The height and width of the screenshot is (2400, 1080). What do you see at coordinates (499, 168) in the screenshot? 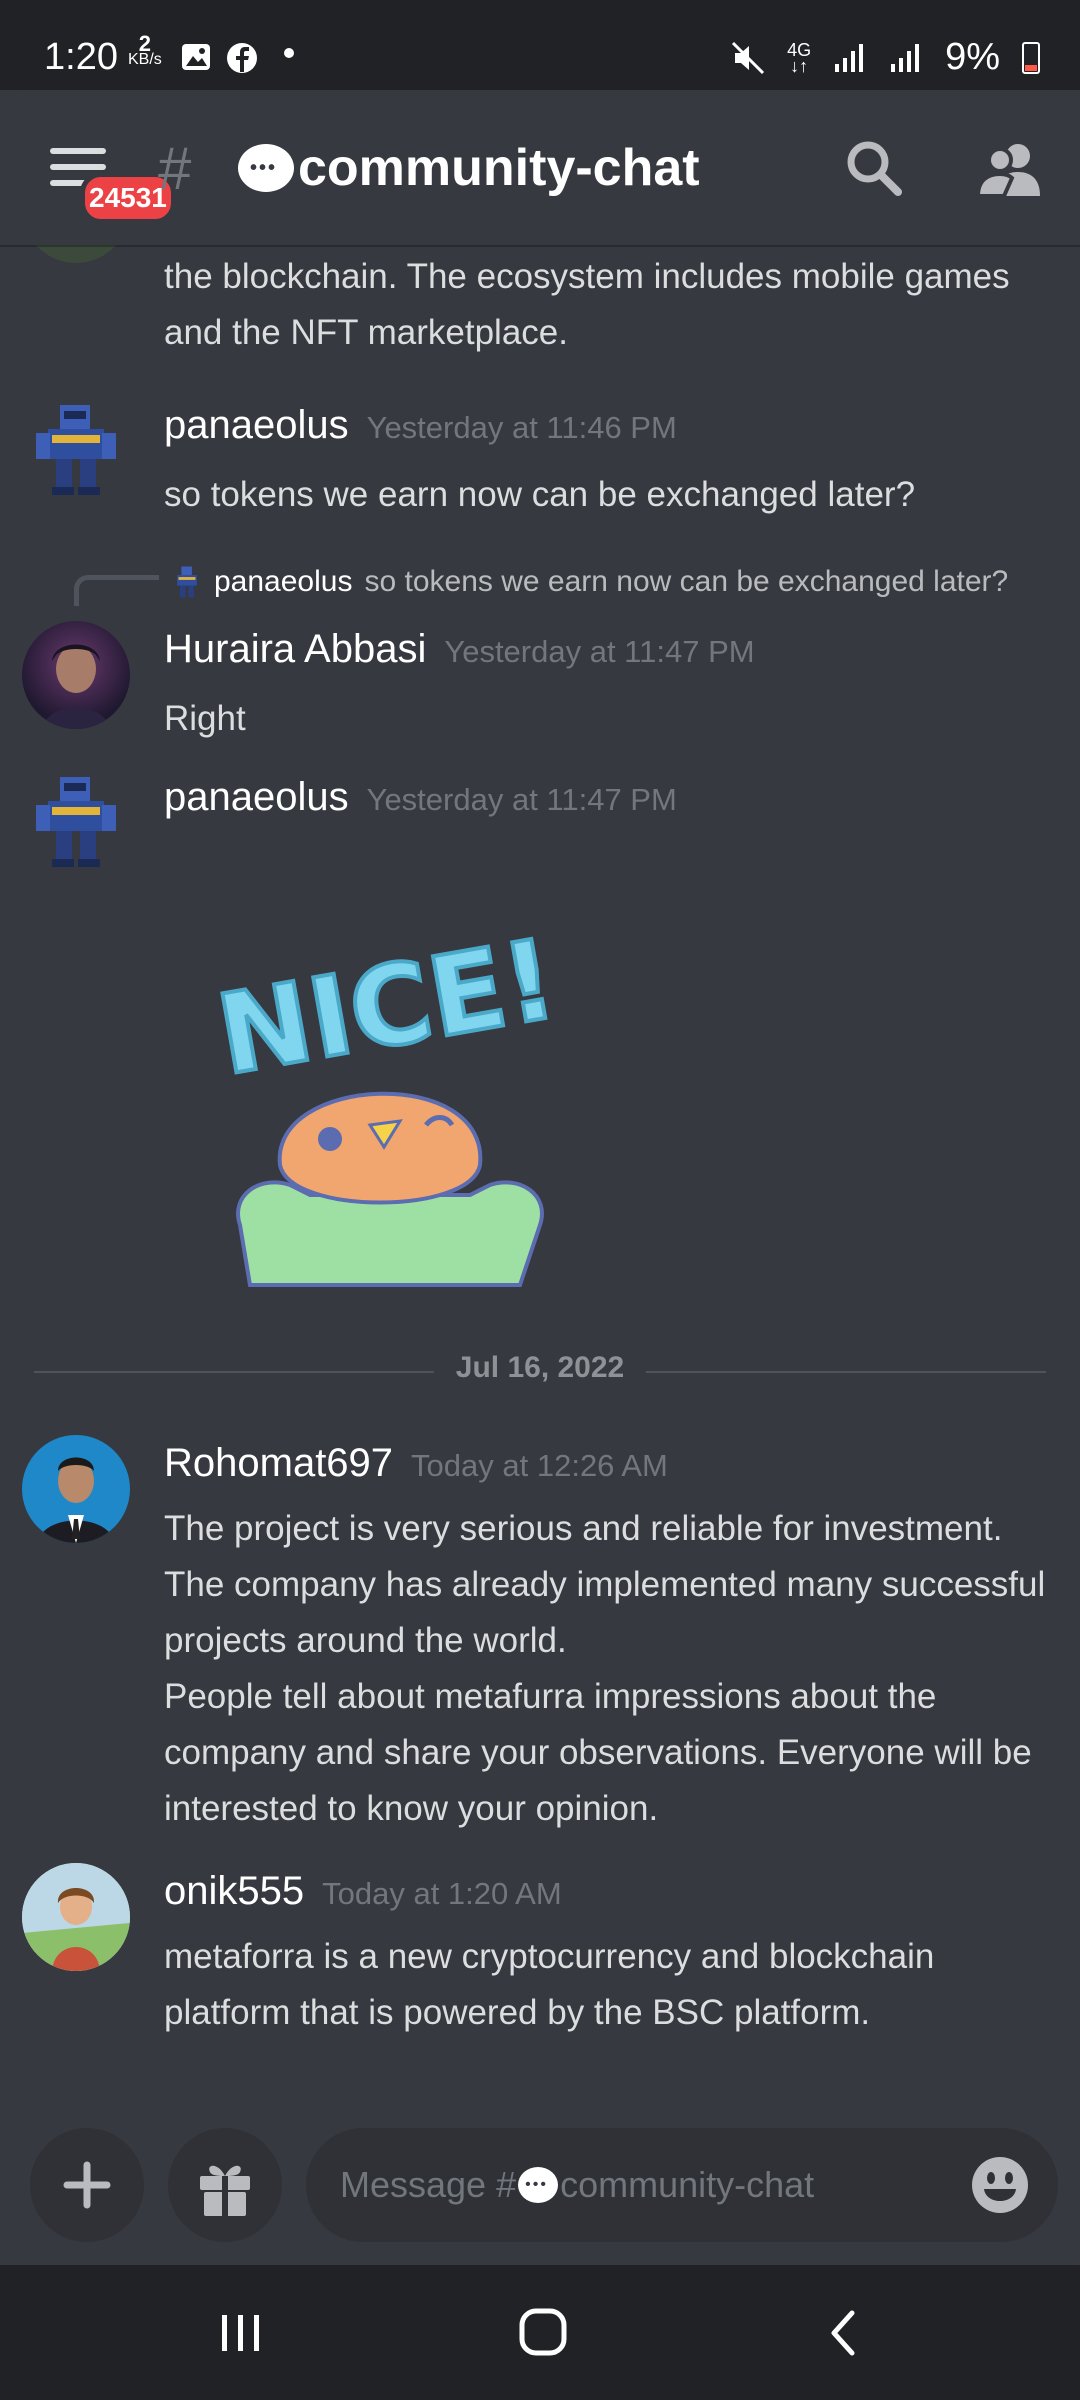
I see `channel-name: community-chat` at bounding box center [499, 168].